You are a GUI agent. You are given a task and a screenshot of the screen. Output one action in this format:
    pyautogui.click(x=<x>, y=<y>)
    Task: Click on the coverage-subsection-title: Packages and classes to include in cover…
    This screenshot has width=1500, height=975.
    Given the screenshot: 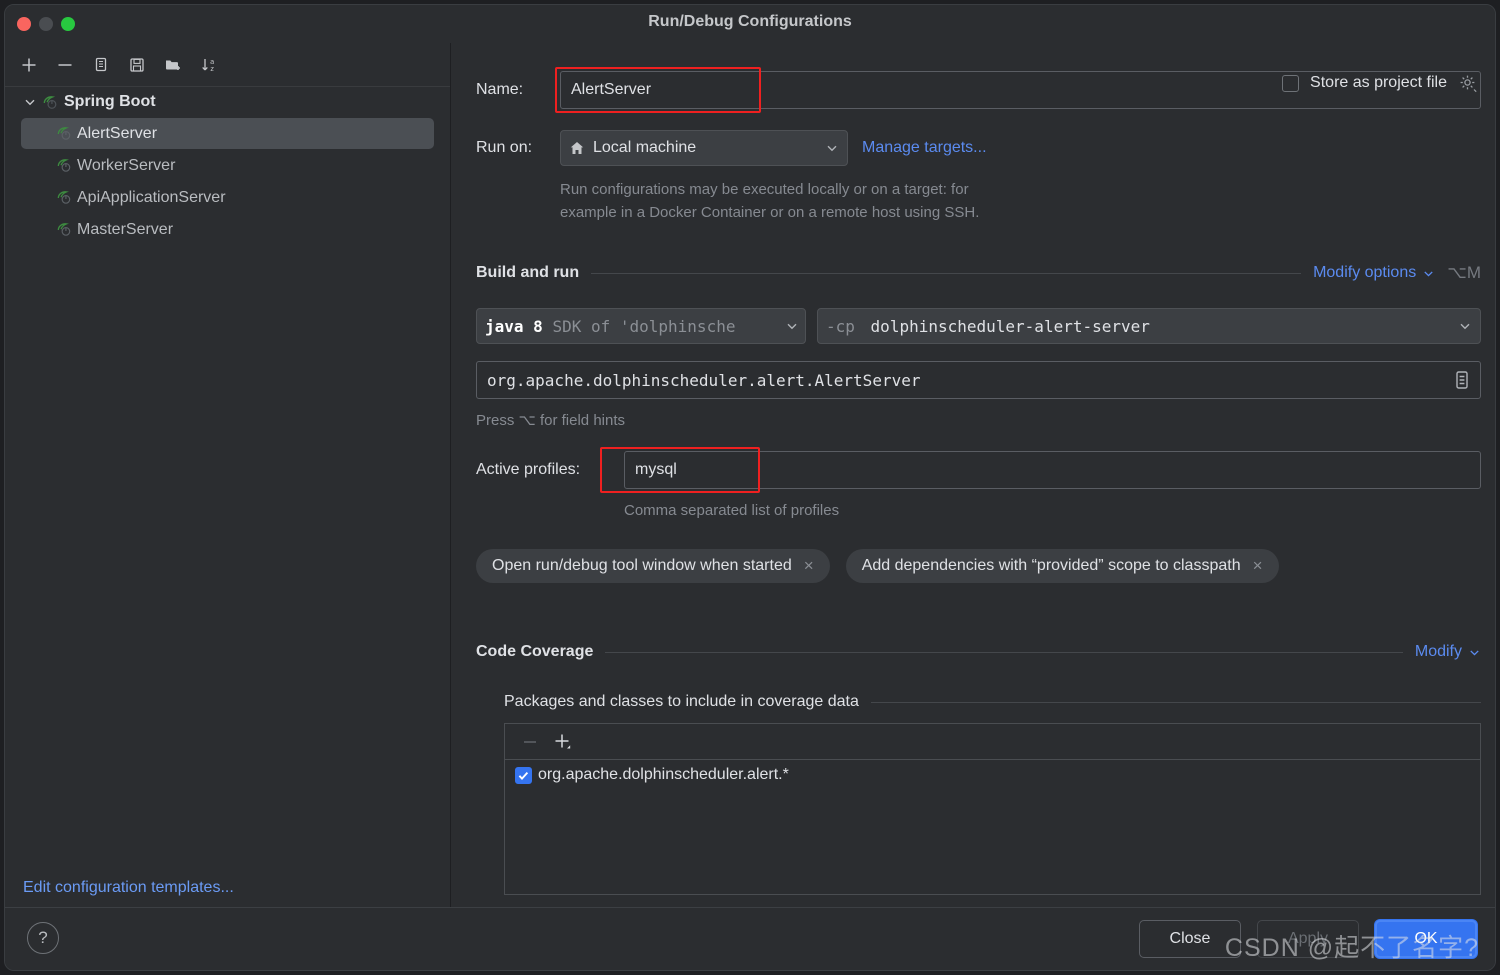 What is the action you would take?
    pyautogui.click(x=681, y=701)
    